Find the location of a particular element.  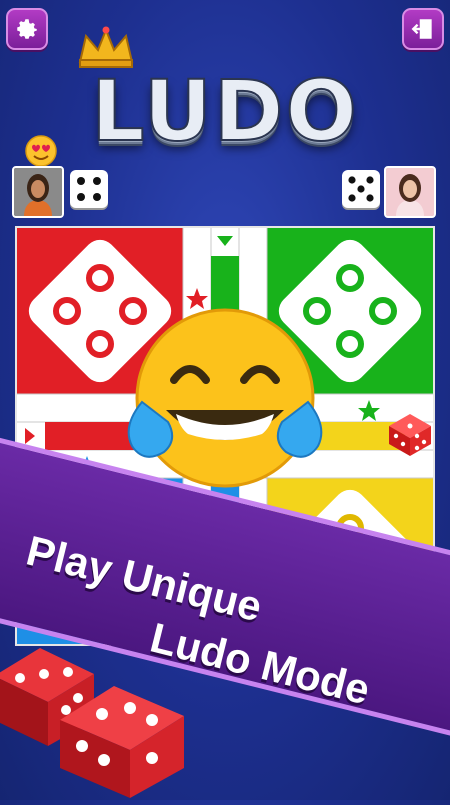

exit-button is located at coordinates (423, 29).